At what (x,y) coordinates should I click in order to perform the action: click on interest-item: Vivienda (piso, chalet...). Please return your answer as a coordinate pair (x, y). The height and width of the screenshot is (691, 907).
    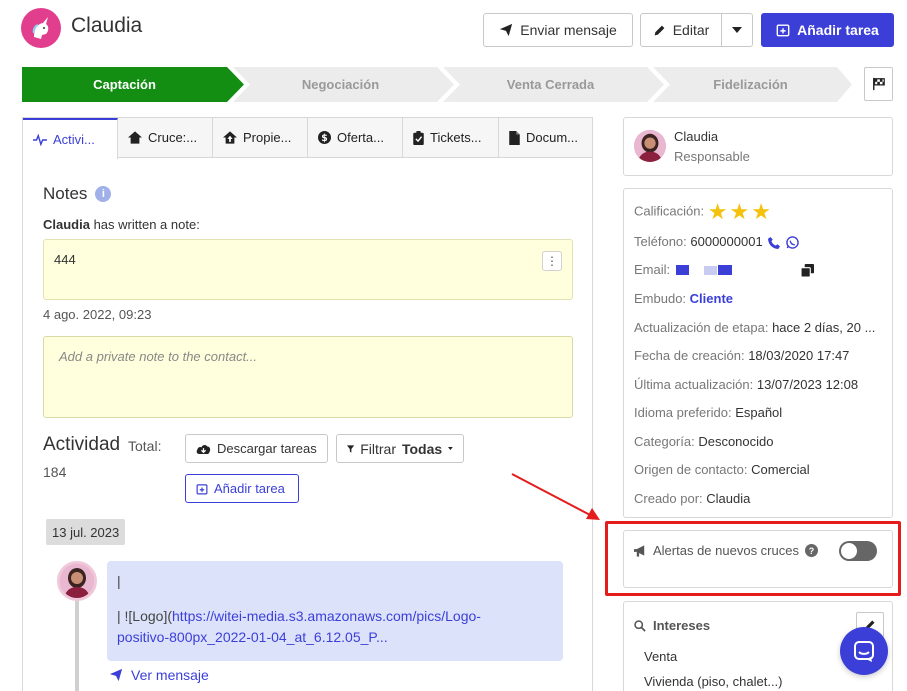
    Looking at the image, I should click on (713, 681).